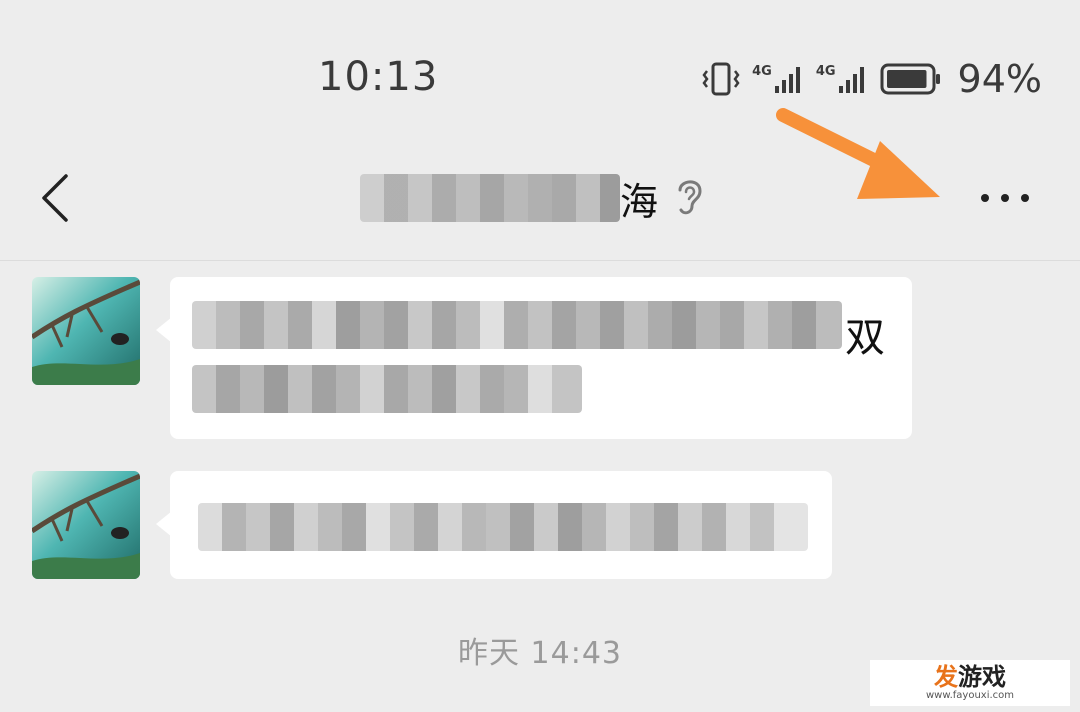  What do you see at coordinates (946, 677) in the screenshot?
I see `watermark-accent: 发` at bounding box center [946, 677].